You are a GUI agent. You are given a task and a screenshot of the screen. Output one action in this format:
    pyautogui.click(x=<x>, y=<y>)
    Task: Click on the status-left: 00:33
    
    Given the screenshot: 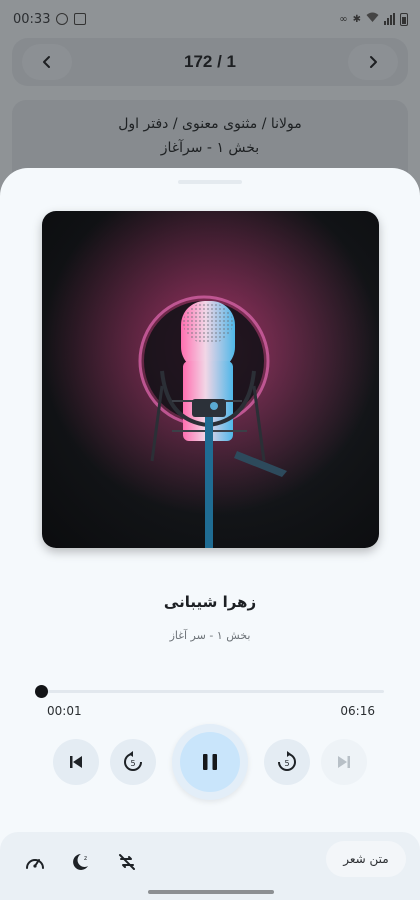 What is the action you would take?
    pyautogui.click(x=50, y=19)
    